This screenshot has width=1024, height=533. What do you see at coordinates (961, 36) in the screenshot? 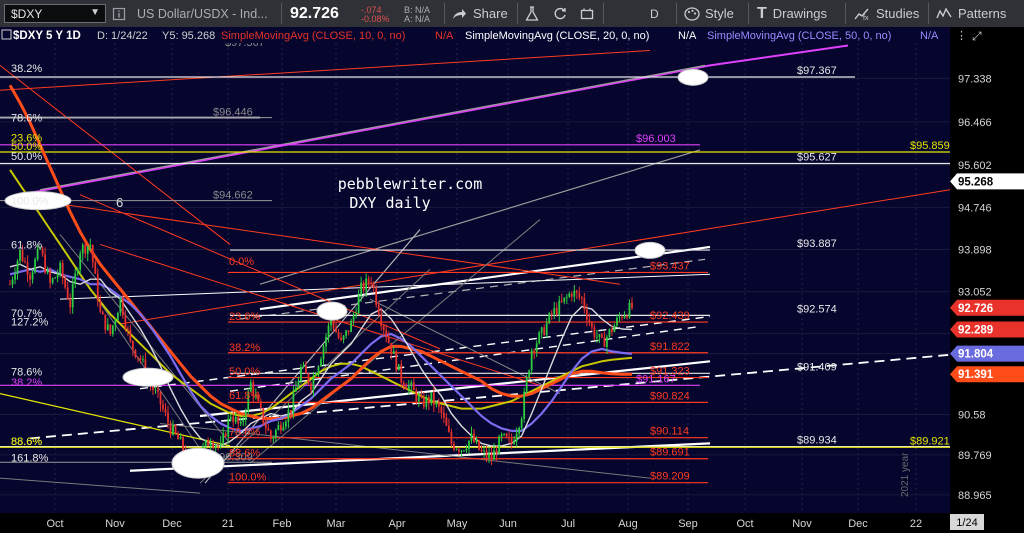
I see `more-menu-icon: ⋮` at bounding box center [961, 36].